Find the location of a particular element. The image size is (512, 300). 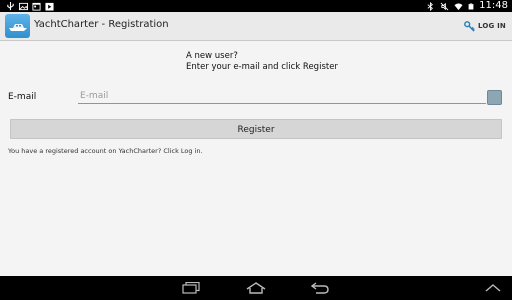

image-icon is located at coordinates (23, 6).